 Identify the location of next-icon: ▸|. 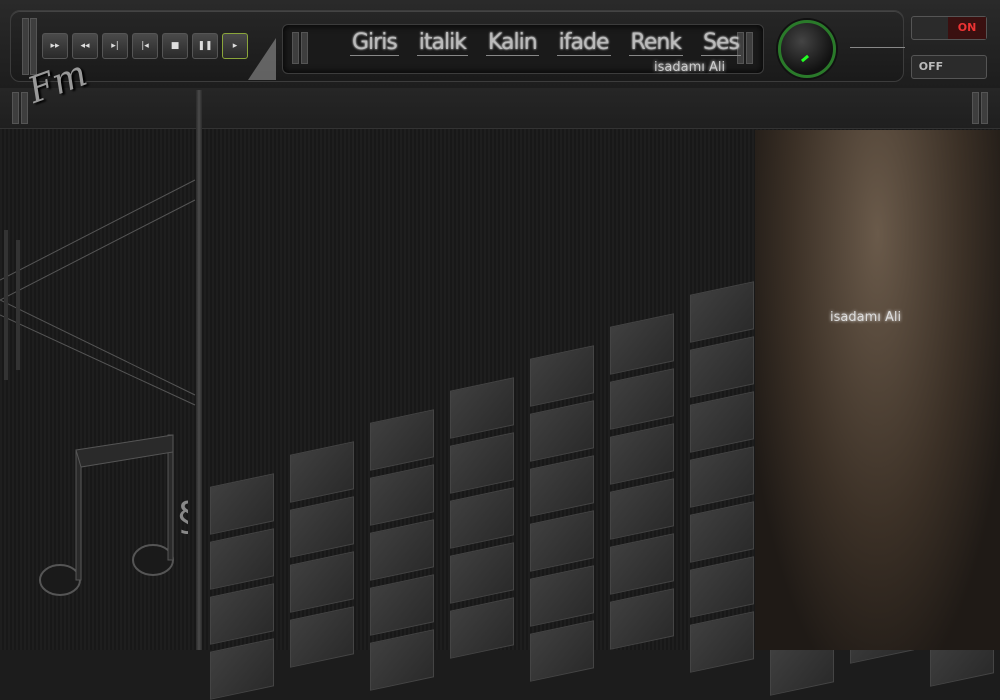
(115, 46).